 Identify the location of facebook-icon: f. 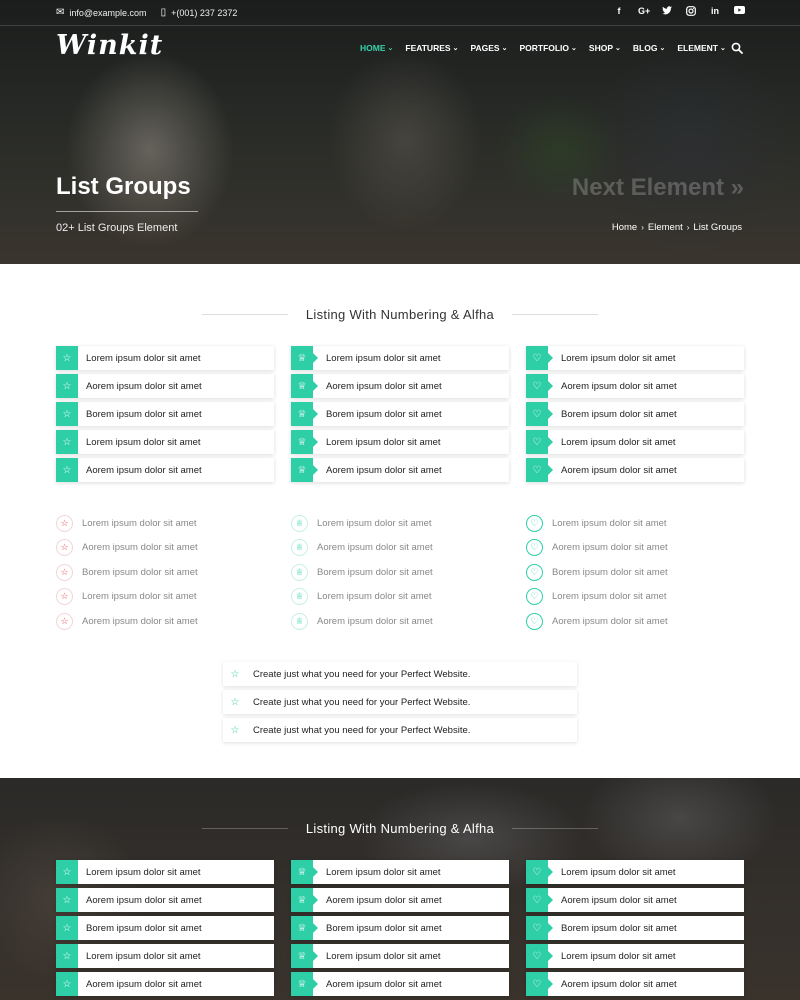
(619, 12).